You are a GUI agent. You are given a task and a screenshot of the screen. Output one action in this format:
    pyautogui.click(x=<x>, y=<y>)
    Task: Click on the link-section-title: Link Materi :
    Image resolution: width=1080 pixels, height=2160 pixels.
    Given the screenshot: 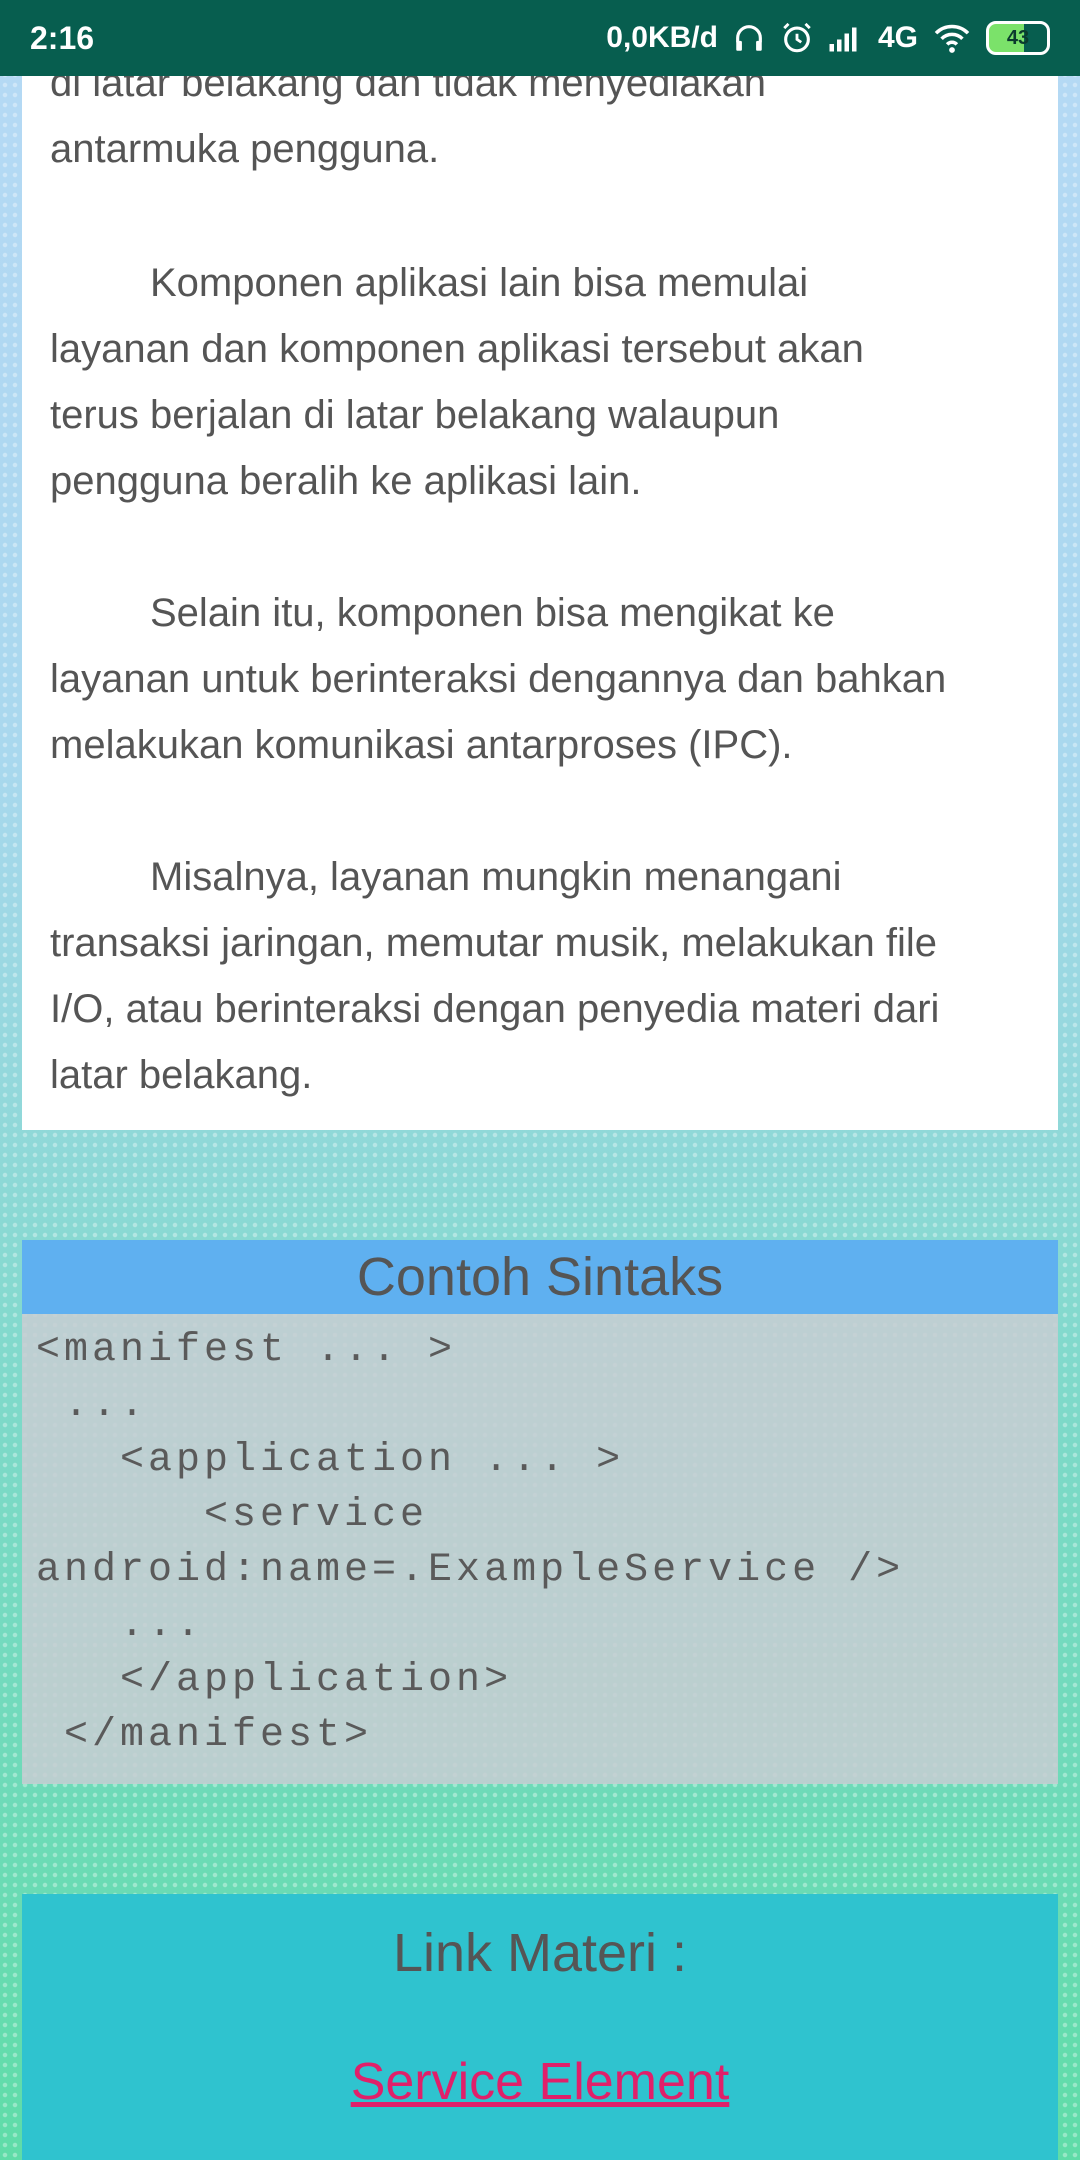 What is the action you would take?
    pyautogui.click(x=540, y=1953)
    